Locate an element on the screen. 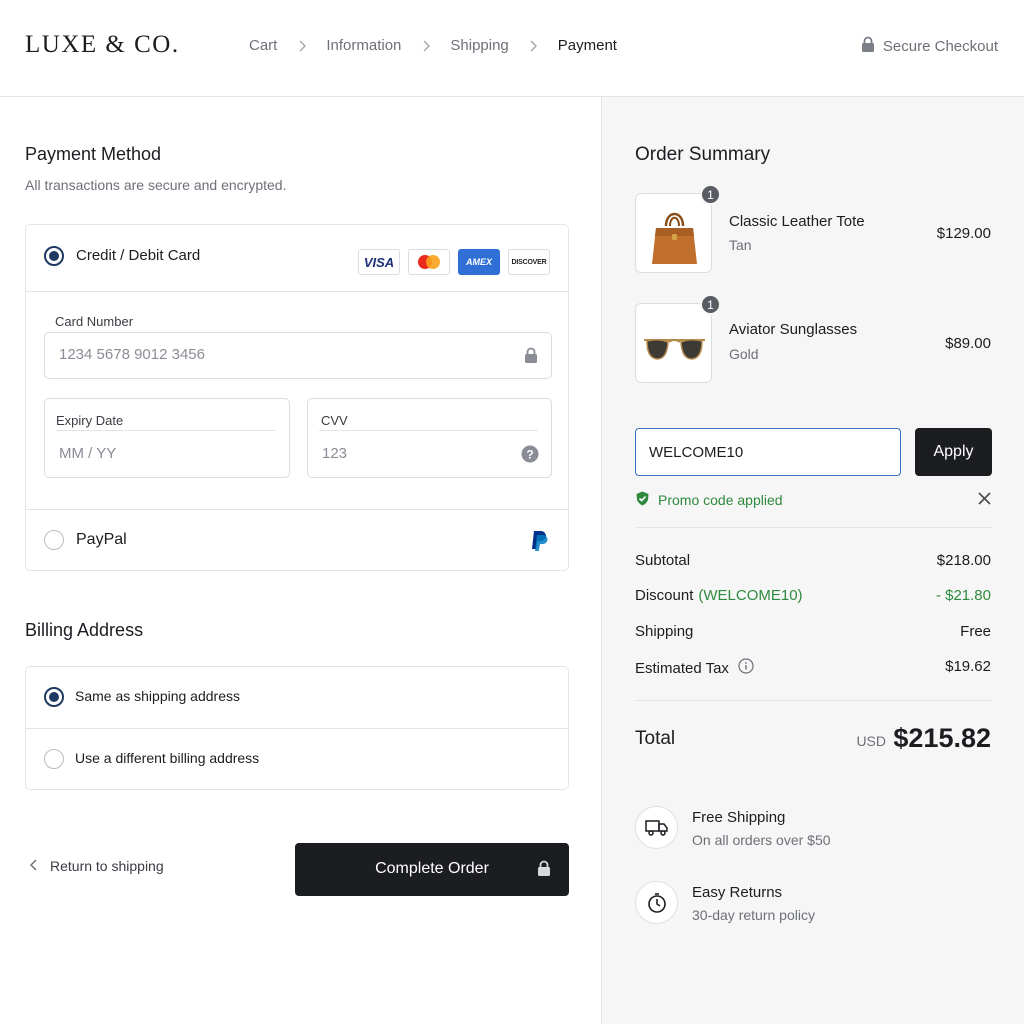  cvv-input is located at coordinates (407, 453).